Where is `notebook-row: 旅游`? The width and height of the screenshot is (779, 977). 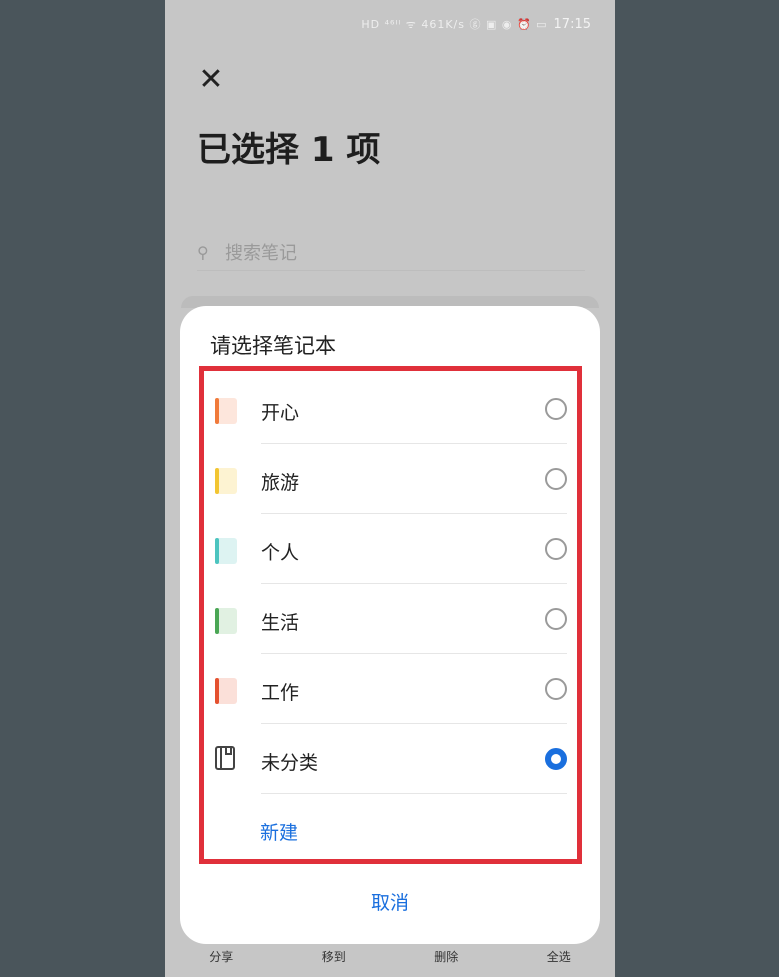
notebook-row: 旅游 is located at coordinates (391, 479).